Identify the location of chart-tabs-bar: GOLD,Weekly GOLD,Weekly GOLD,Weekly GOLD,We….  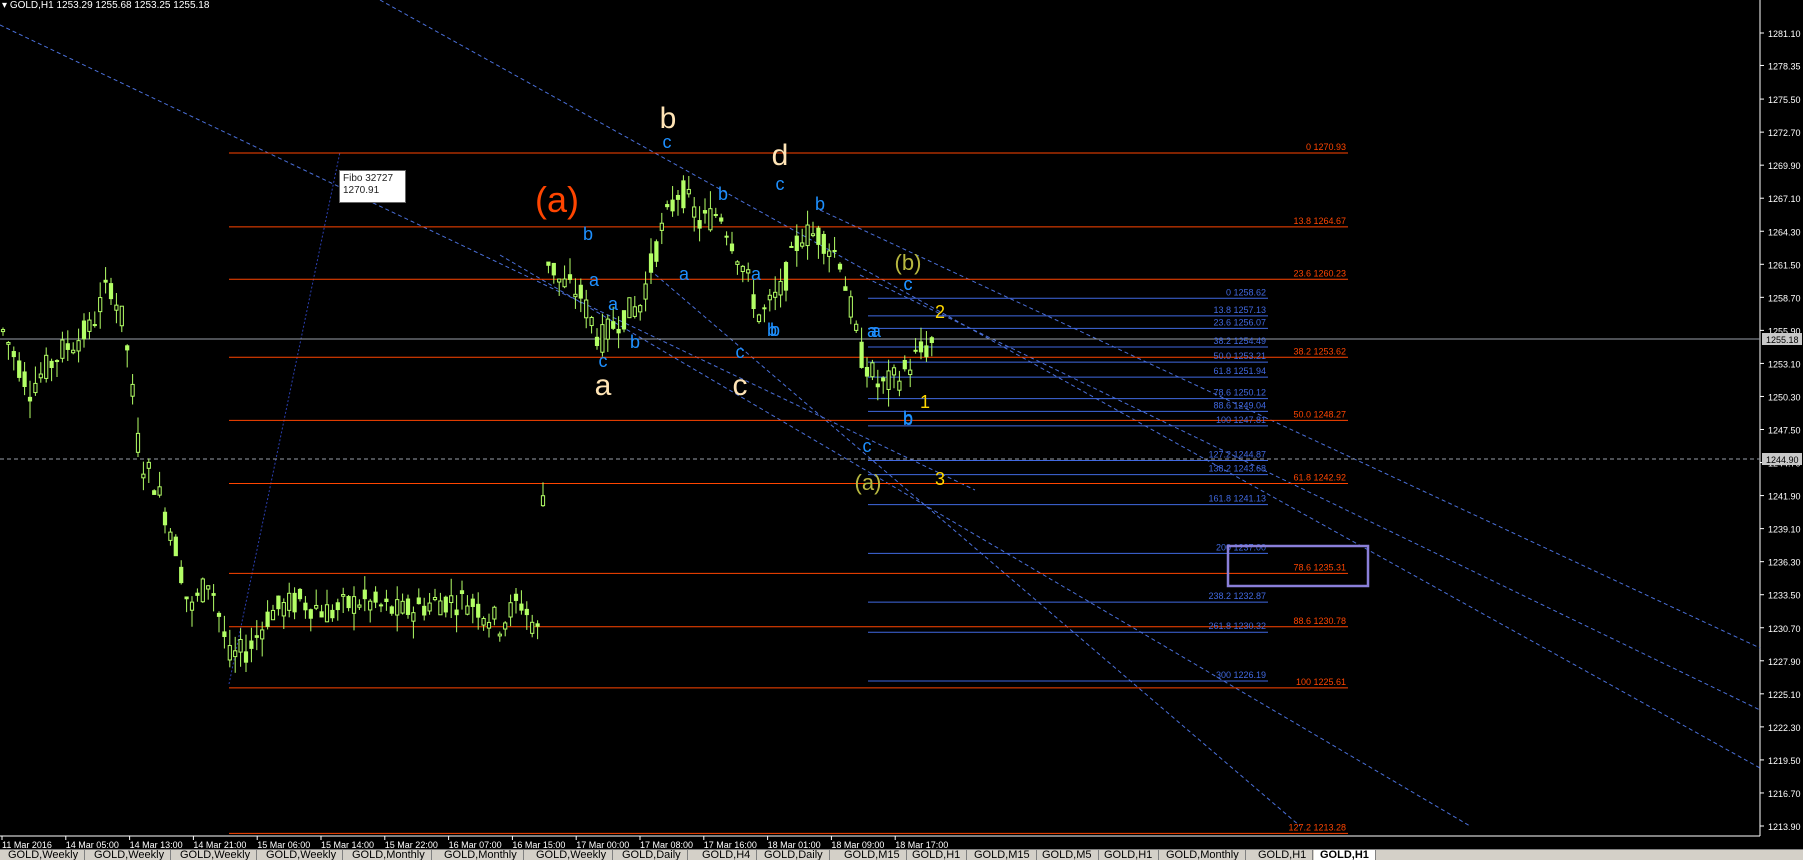
(901, 854).